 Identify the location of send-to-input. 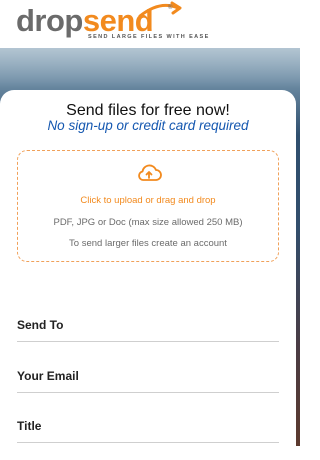
(150, 327).